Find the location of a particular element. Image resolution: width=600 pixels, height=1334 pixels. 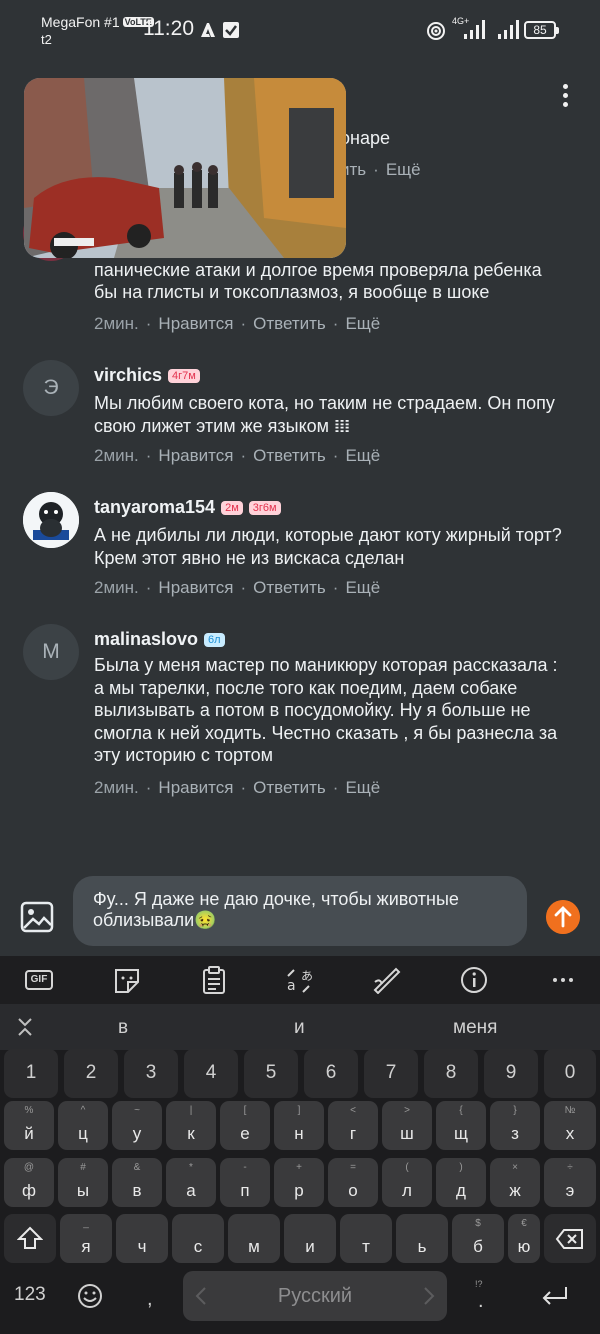

key-г: < г is located at coordinates (353, 1125).